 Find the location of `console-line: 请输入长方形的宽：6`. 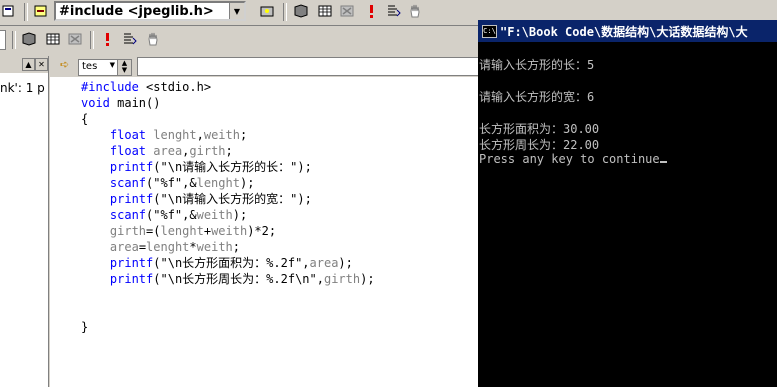

console-line: 请输入长方形的宽：6 is located at coordinates (537, 97).